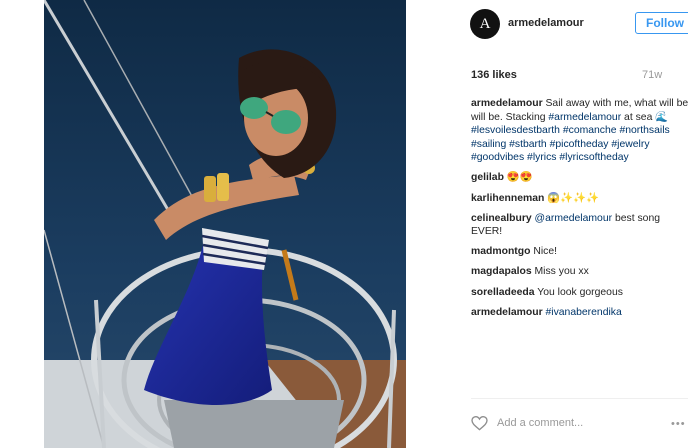  I want to click on hashtag-link: #jewelry, so click(630, 144).